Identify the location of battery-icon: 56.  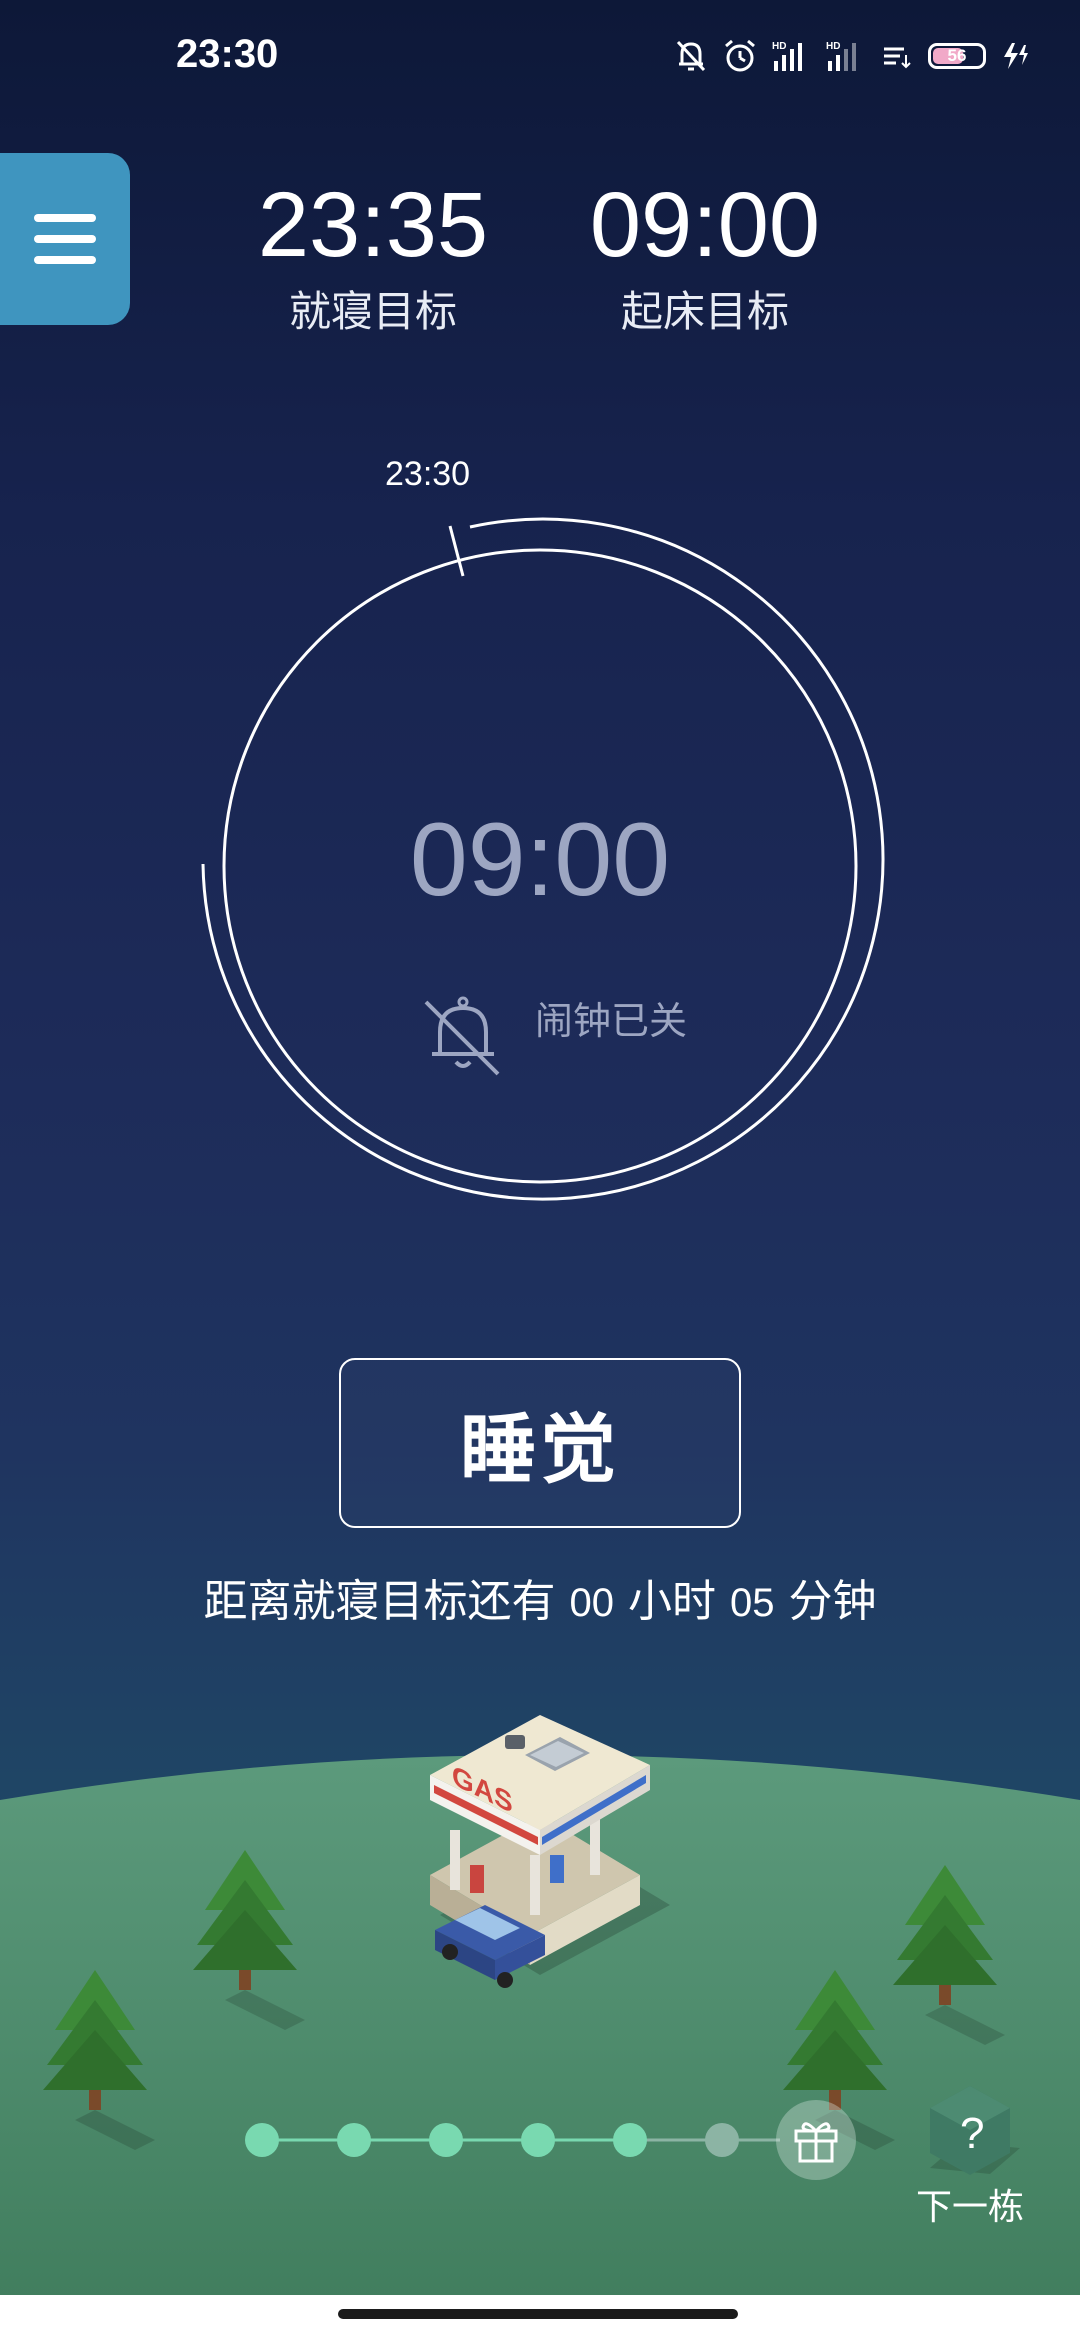
(957, 56).